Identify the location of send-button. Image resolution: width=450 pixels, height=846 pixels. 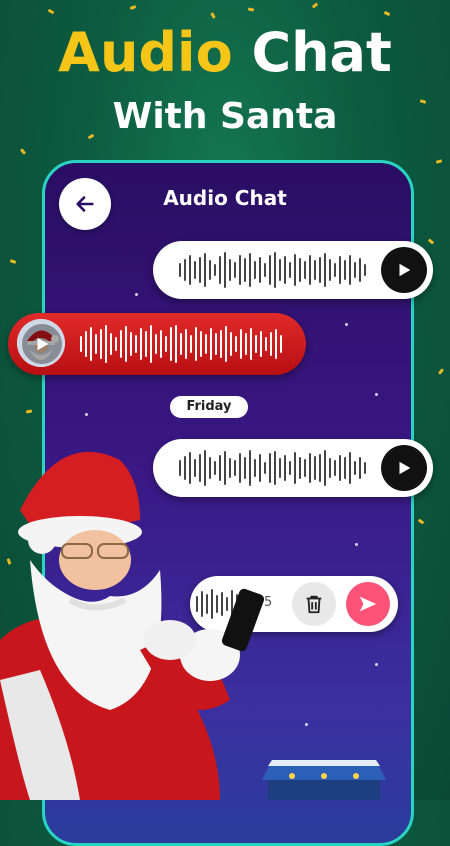
(368, 604).